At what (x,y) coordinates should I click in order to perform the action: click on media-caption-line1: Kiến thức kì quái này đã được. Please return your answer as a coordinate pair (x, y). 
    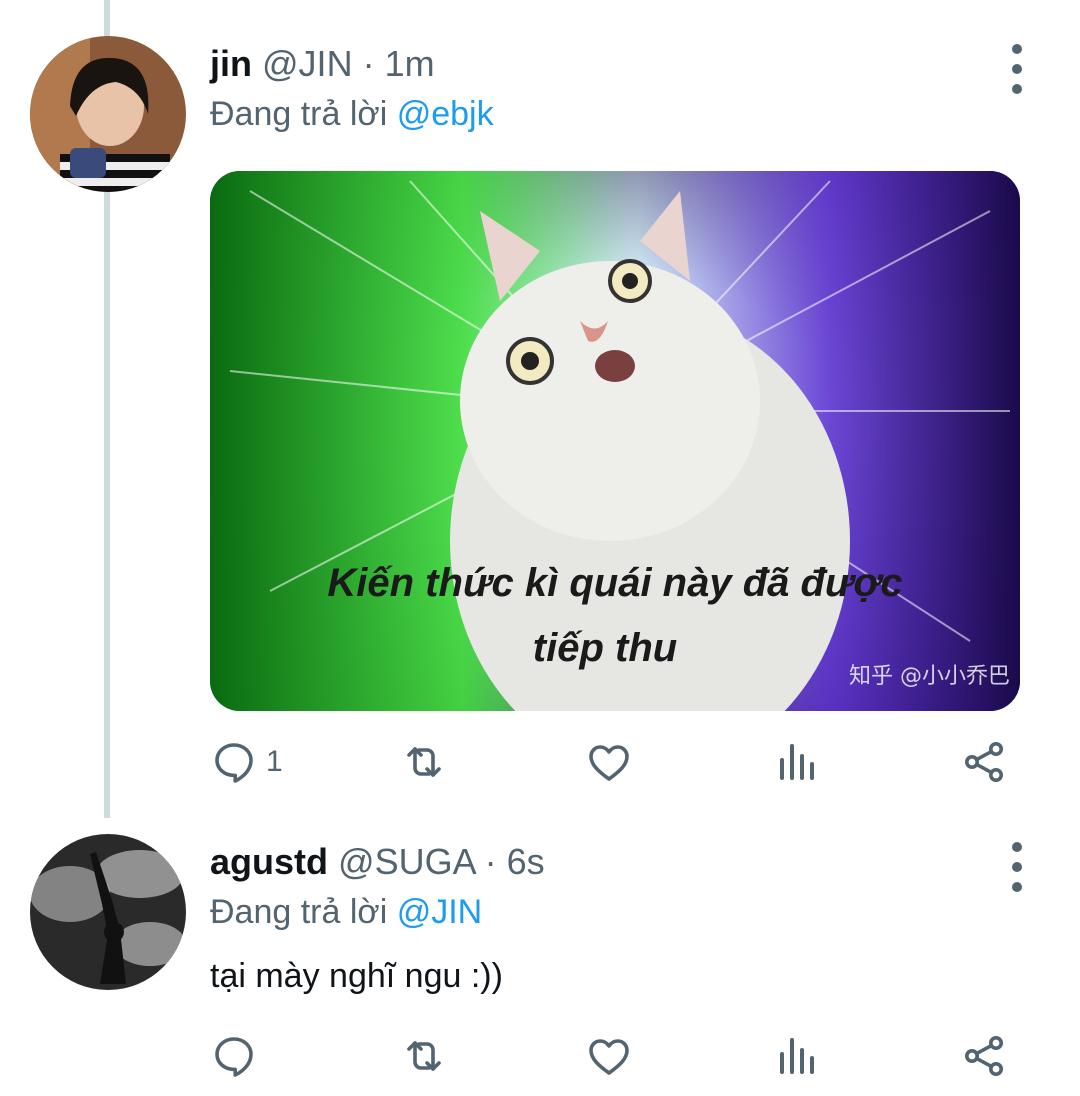
    Looking at the image, I should click on (614, 583).